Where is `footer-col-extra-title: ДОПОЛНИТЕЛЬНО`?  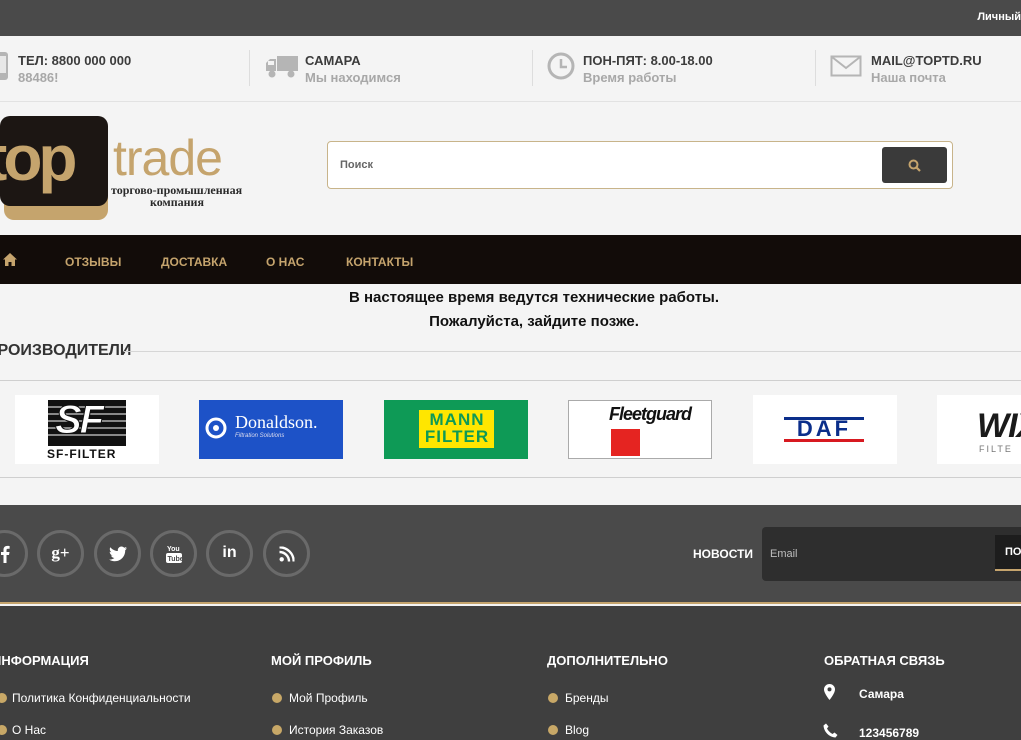
footer-col-extra-title: ДОПОЛНИТЕЛЬНО is located at coordinates (607, 660).